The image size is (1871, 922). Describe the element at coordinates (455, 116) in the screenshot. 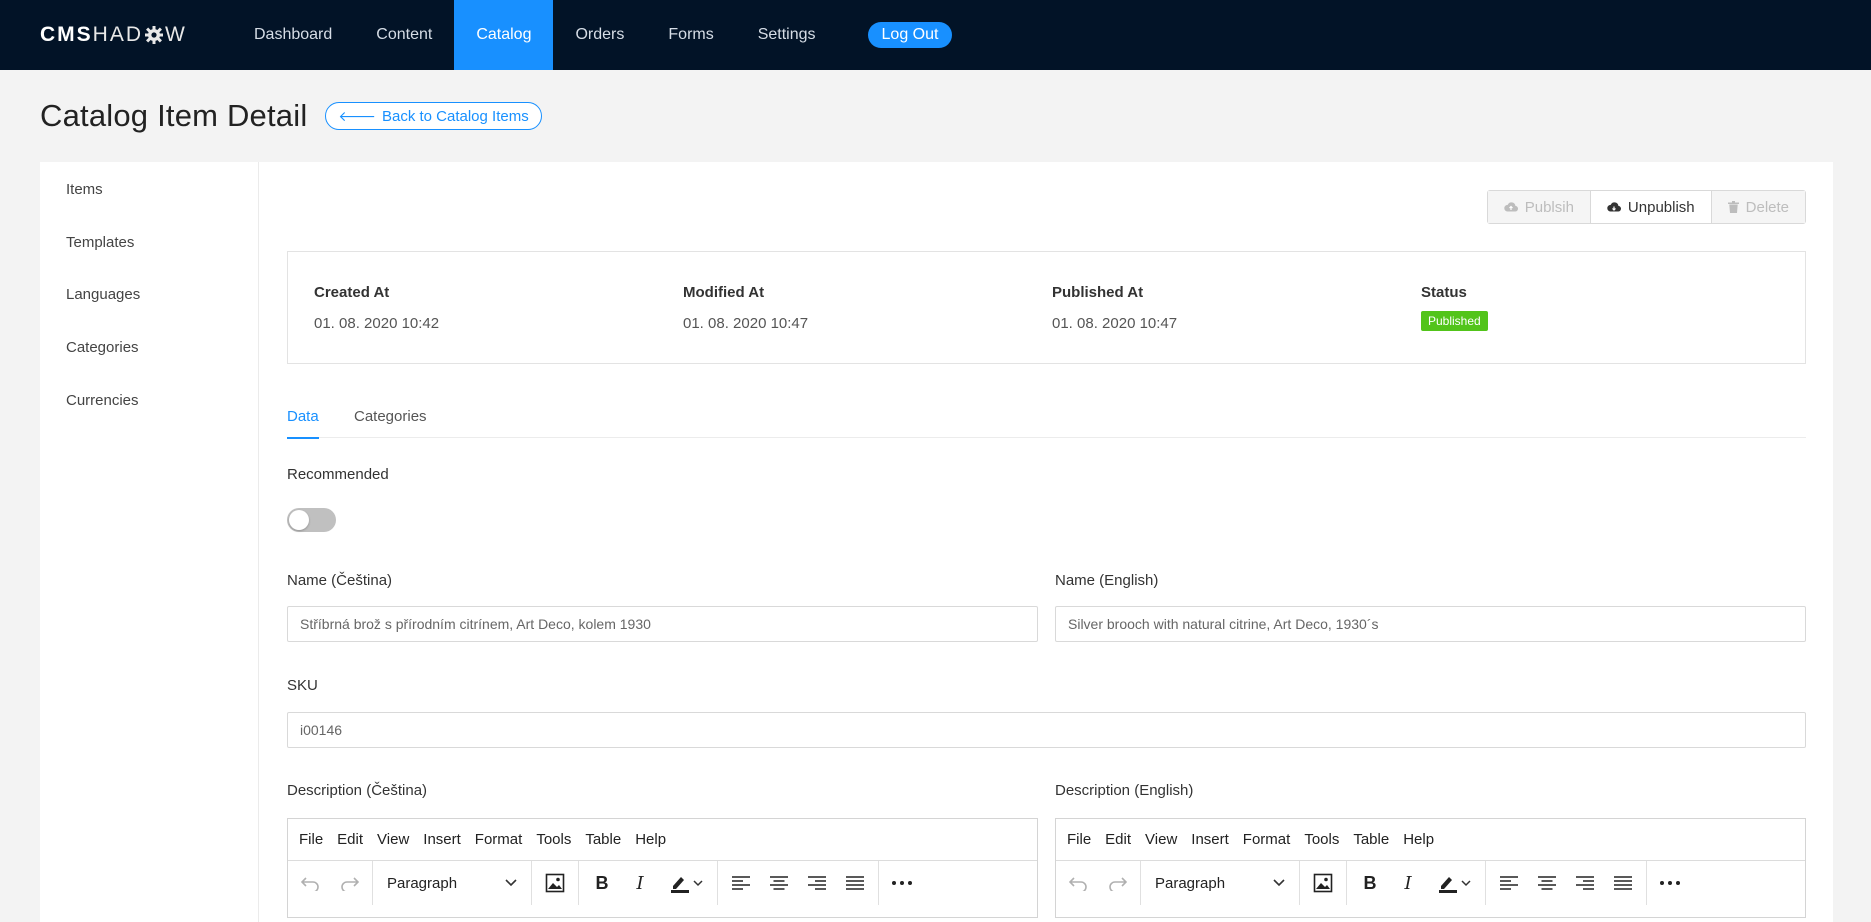

I see `back-button-label: Back to Catalog Items` at that location.